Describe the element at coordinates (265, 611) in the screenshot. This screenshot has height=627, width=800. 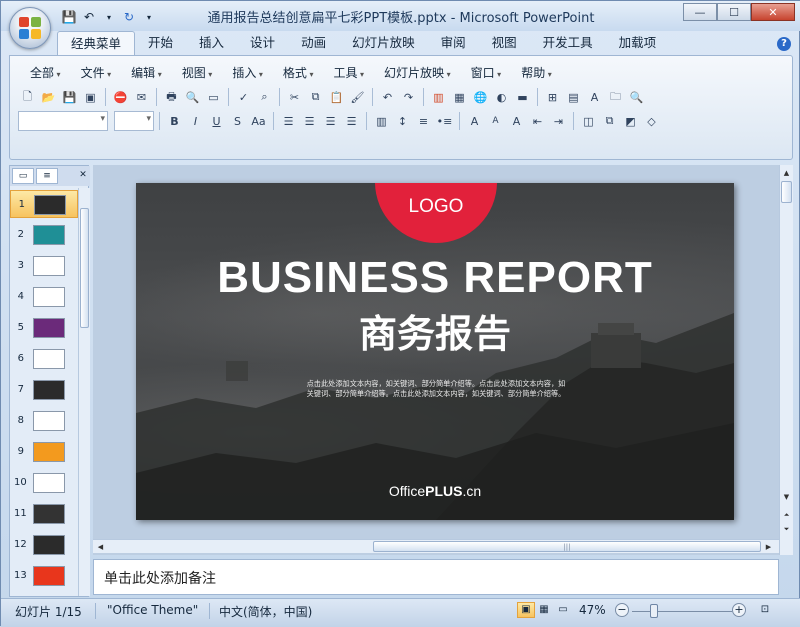
I see `language-indicator: 中文(简体，中国)` at that location.